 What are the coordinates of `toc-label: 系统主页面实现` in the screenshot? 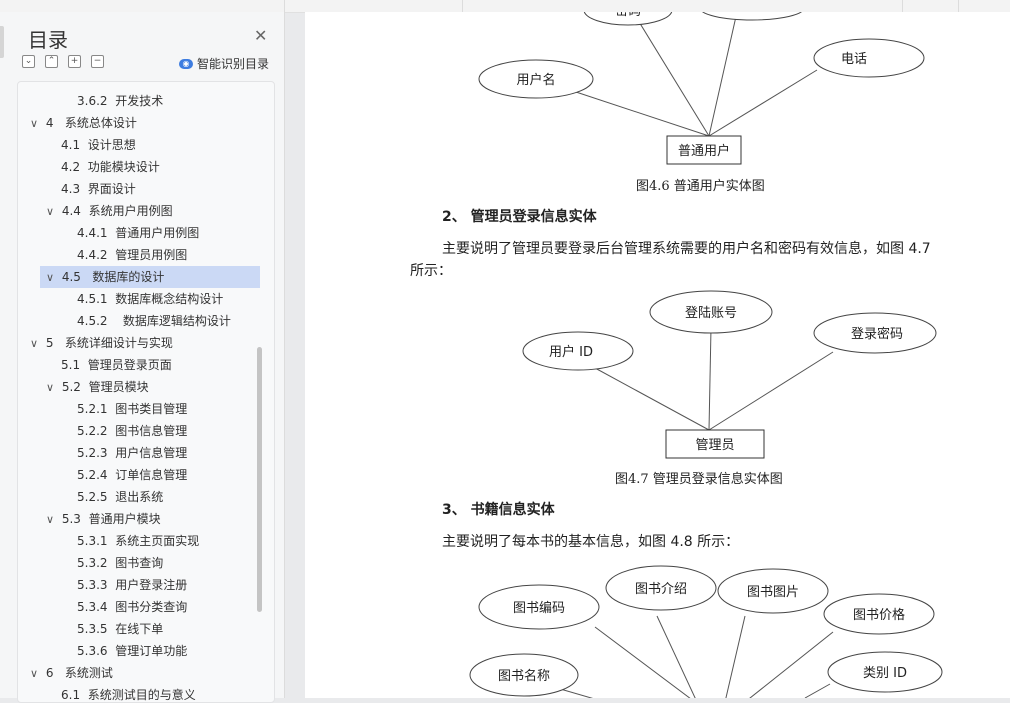 It's located at (157, 541).